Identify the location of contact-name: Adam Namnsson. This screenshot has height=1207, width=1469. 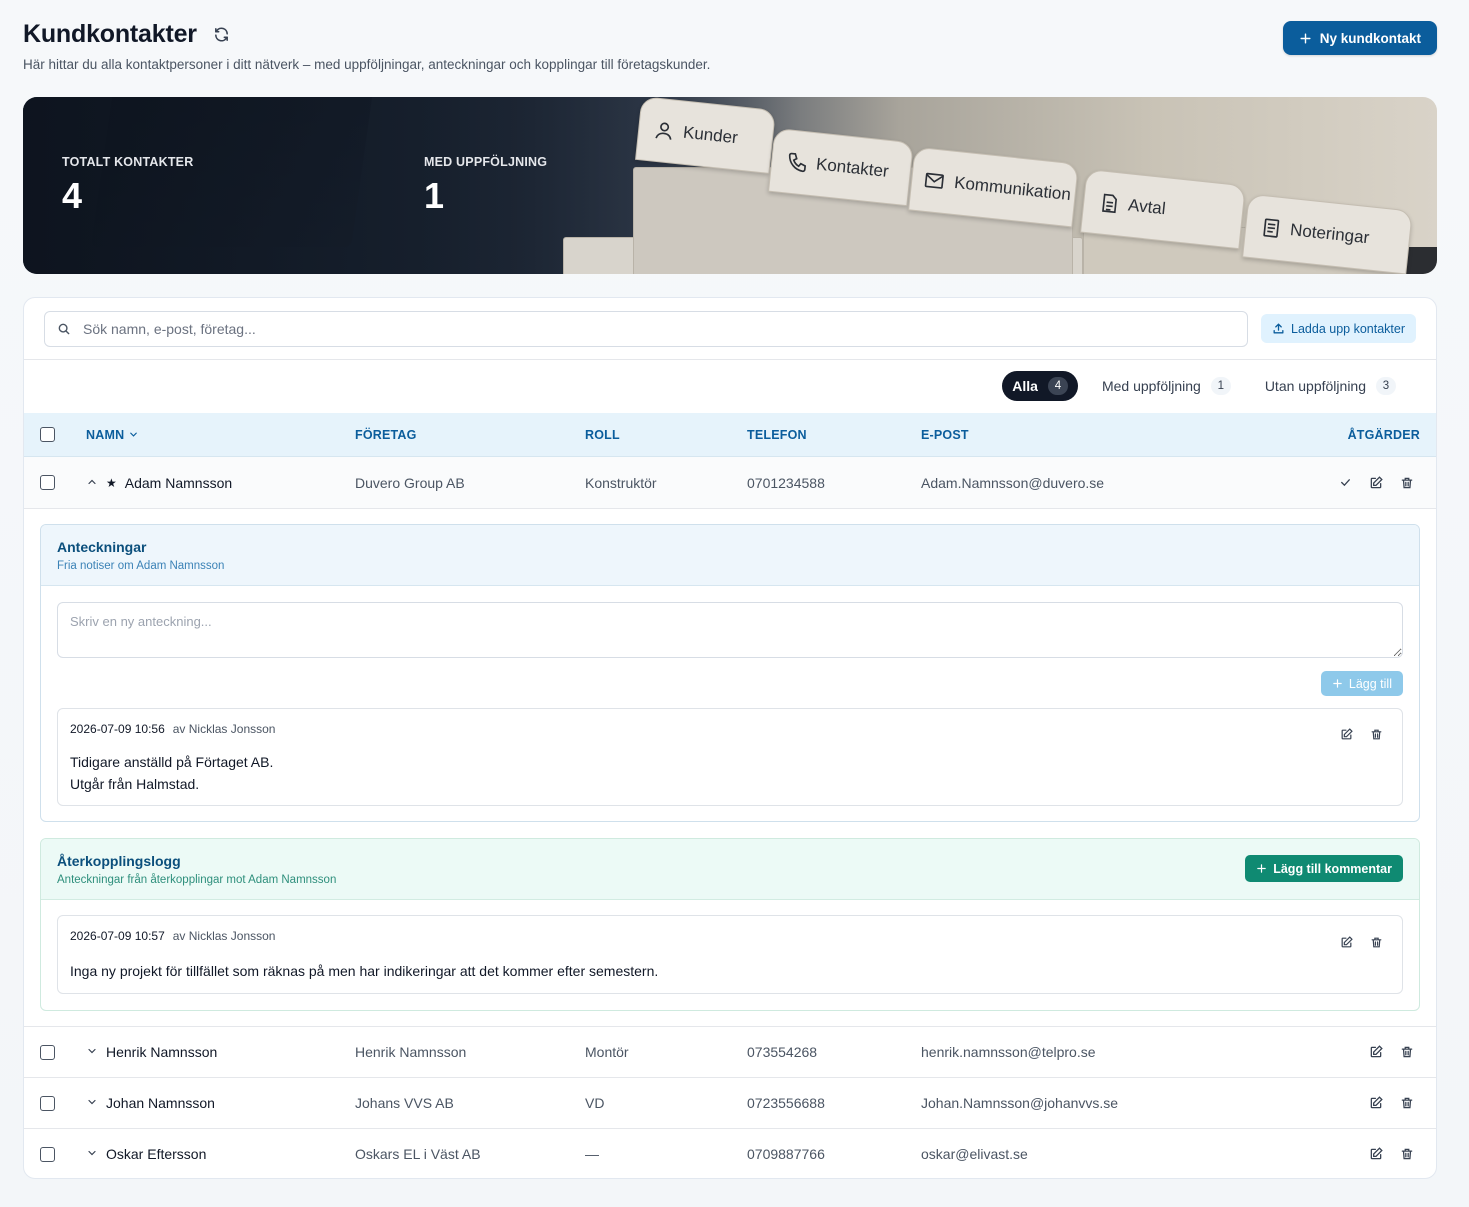
(178, 483).